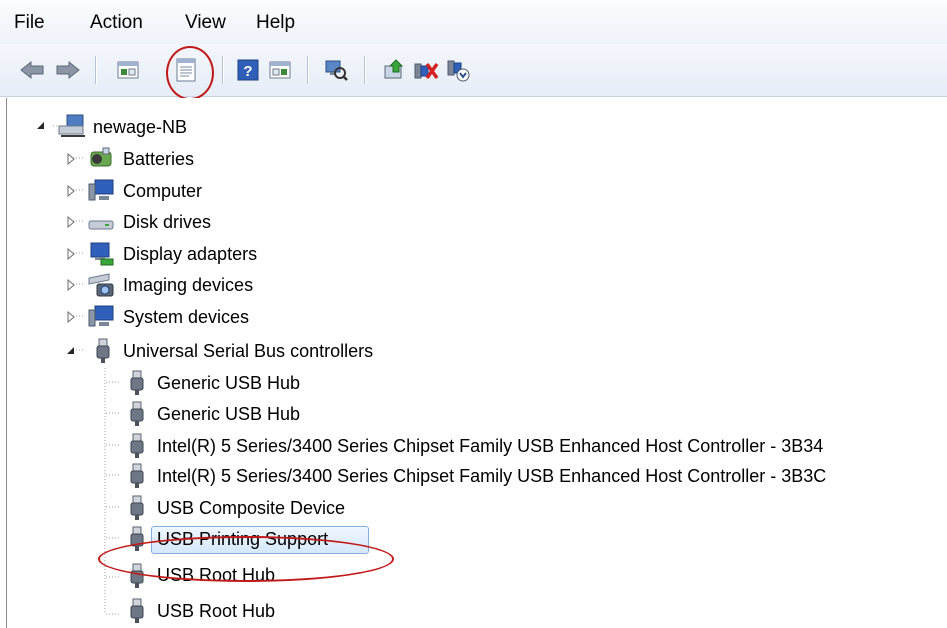 Image resolution: width=947 pixels, height=628 pixels. I want to click on tree-category-label: Display adapters, so click(190, 254).